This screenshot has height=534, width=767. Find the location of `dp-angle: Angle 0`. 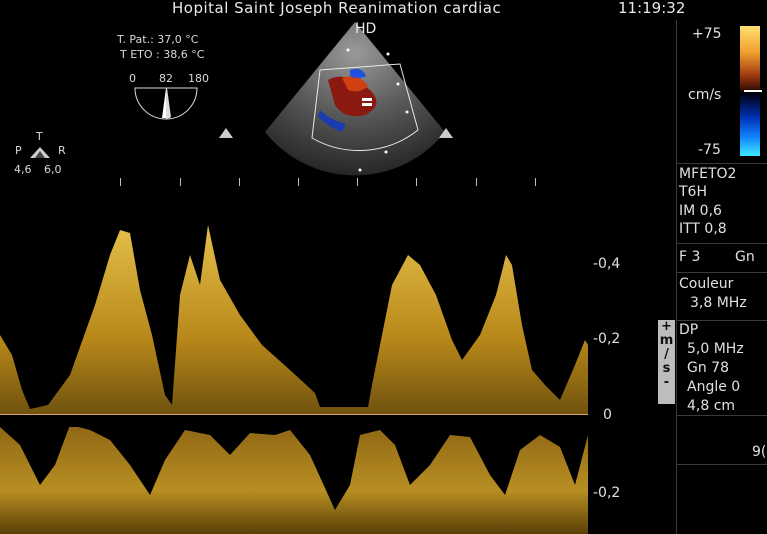

dp-angle: Angle 0 is located at coordinates (714, 387).